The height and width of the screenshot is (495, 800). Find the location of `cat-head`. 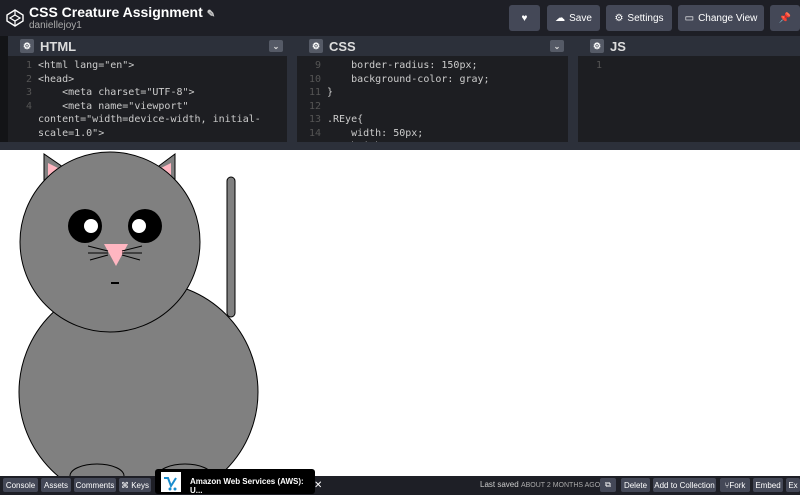

cat-head is located at coordinates (110, 242).